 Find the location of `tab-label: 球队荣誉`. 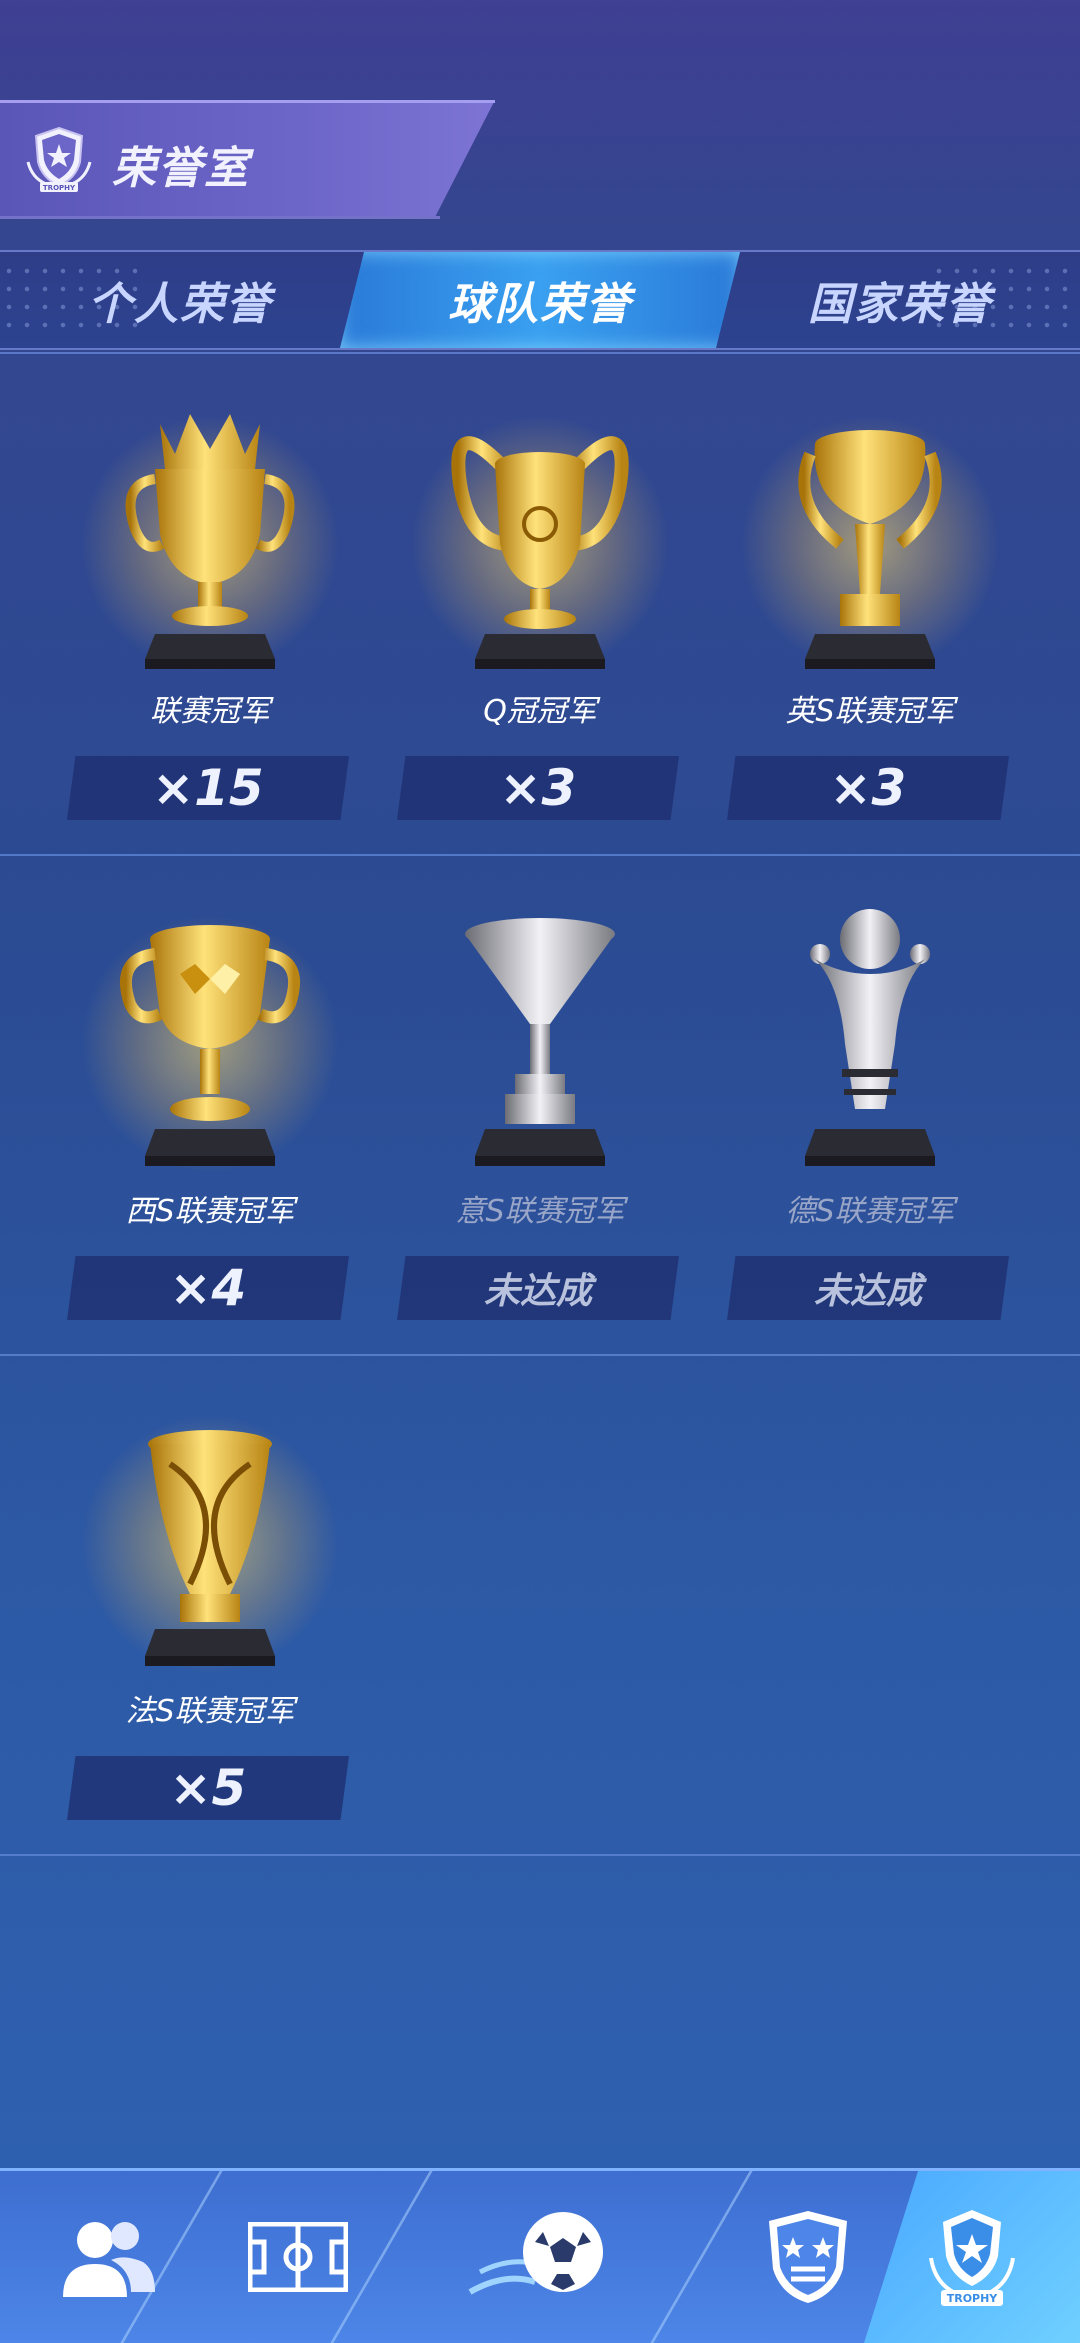

tab-label: 球队荣誉 is located at coordinates (540, 304).